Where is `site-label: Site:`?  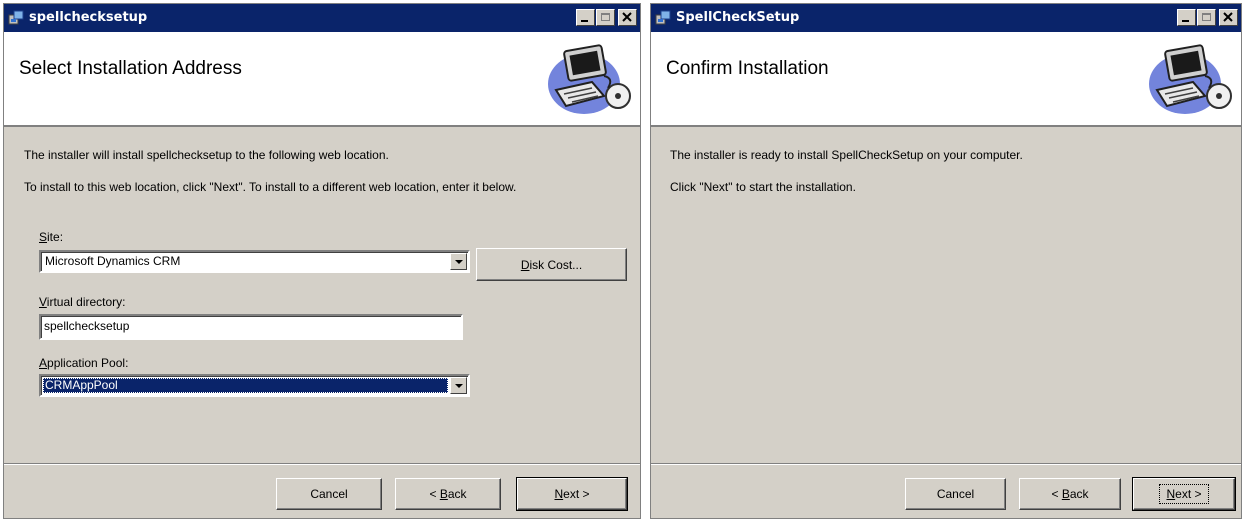
site-label: Site: is located at coordinates (51, 237).